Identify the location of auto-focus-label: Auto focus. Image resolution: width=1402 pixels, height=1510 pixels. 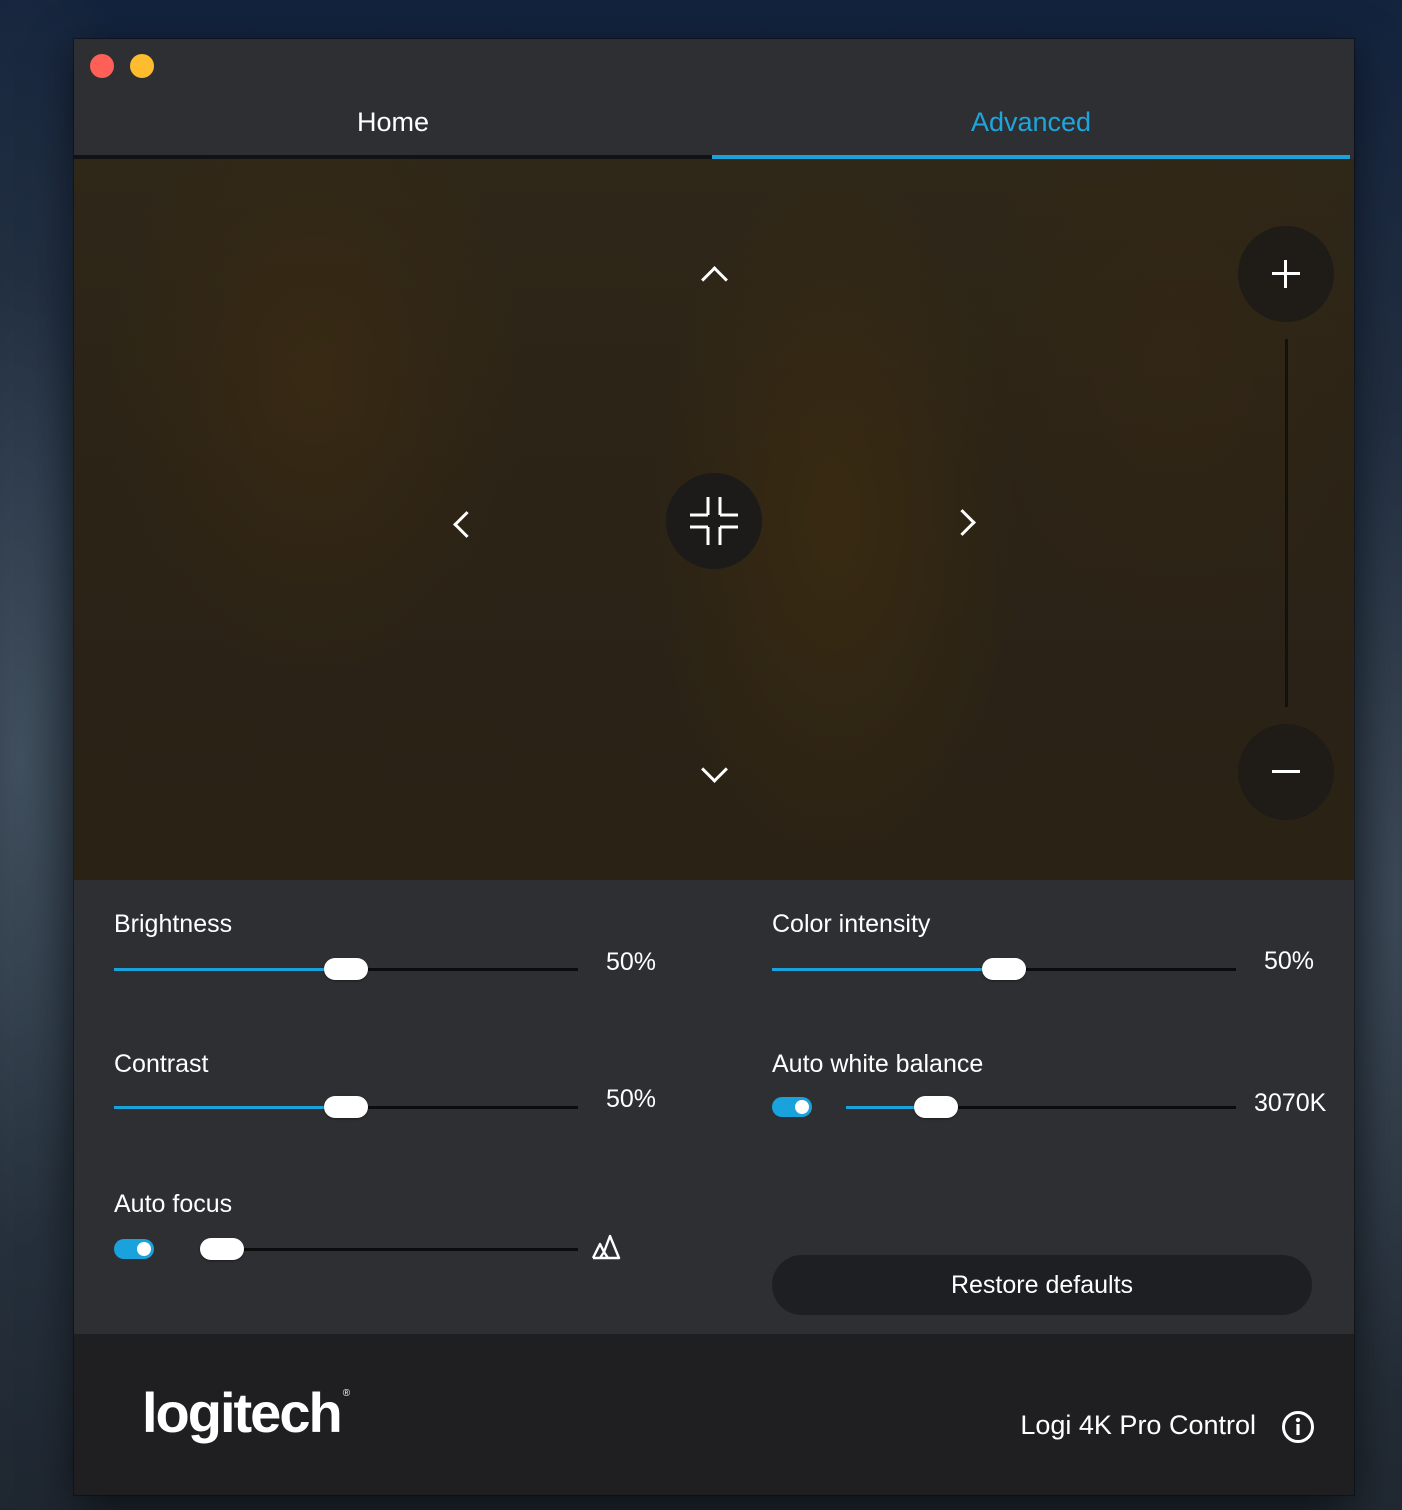
(173, 1204).